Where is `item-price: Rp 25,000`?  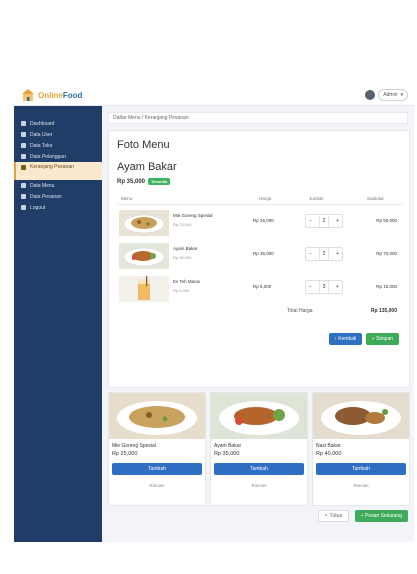 item-price: Rp 25,000 is located at coordinates (263, 220).